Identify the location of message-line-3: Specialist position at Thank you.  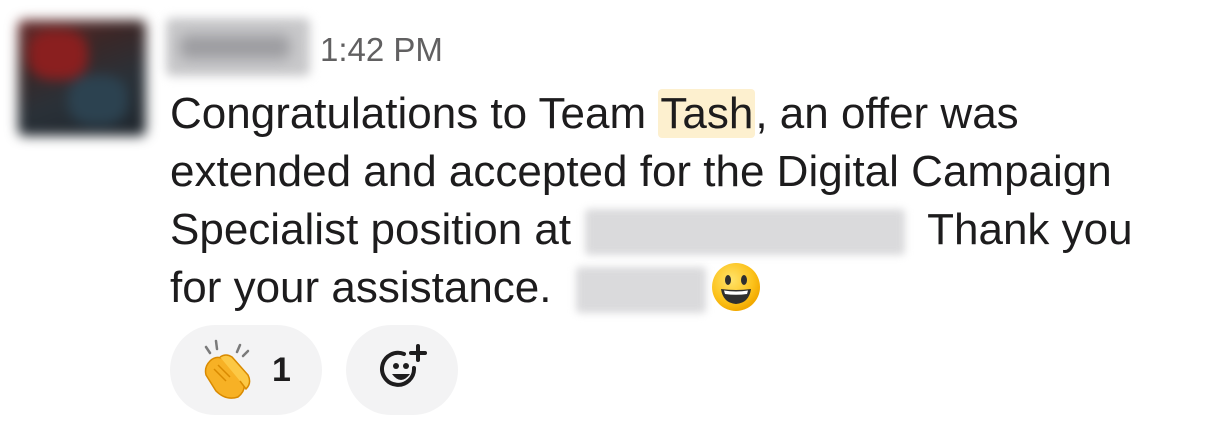
(685, 230).